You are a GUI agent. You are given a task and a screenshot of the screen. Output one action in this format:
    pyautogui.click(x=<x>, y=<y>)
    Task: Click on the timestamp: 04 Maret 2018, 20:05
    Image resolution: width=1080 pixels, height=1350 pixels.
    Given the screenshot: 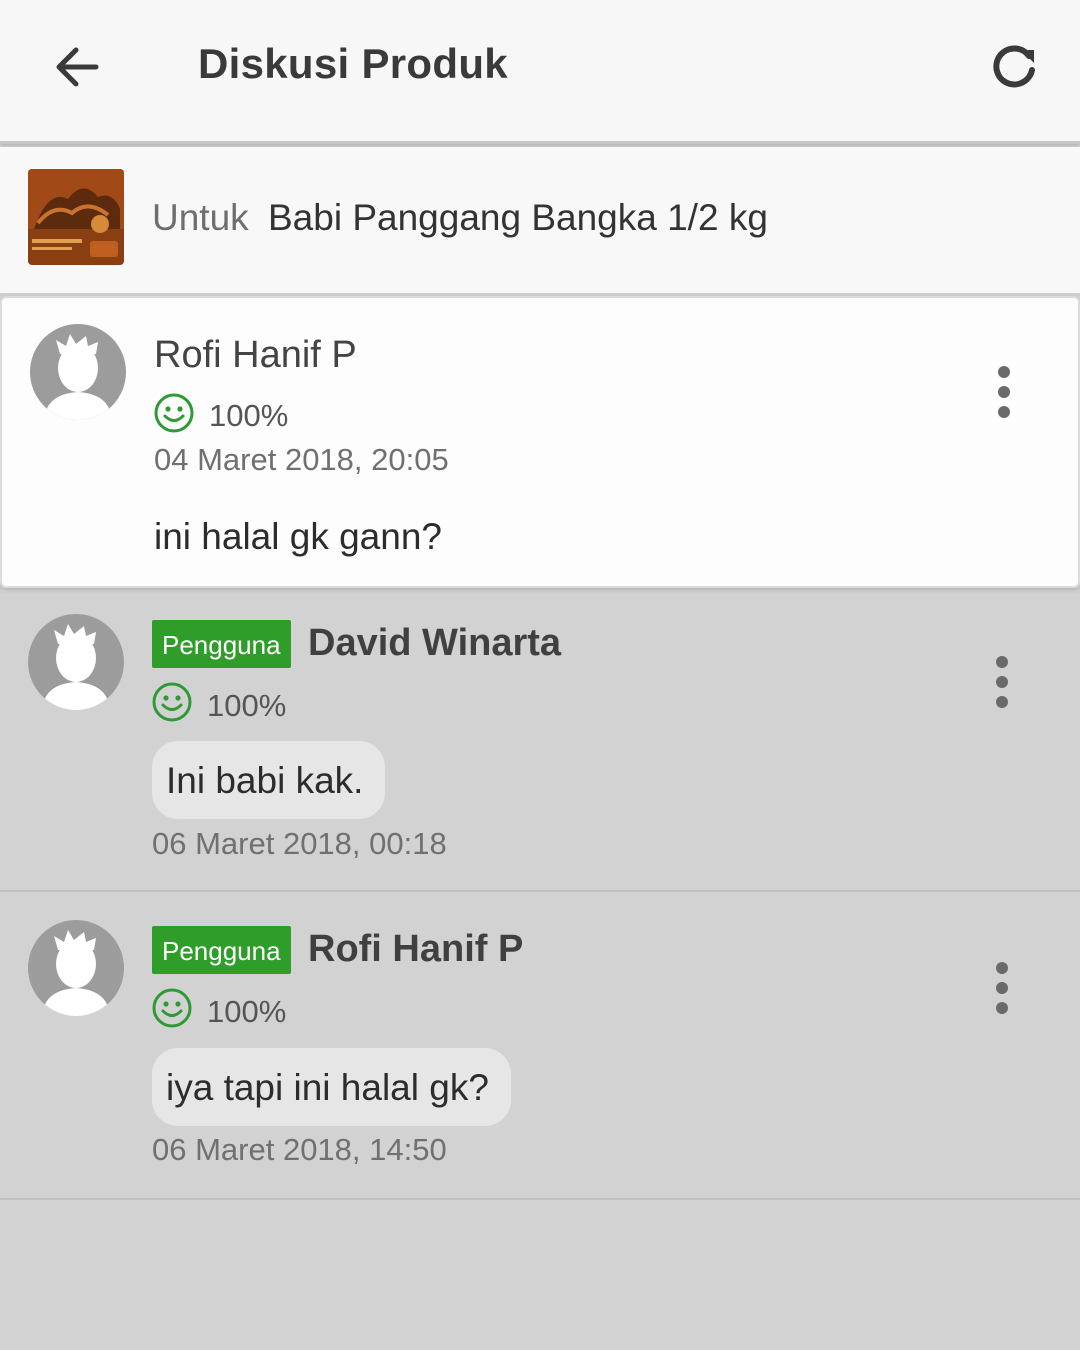 What is the action you would take?
    pyautogui.click(x=301, y=459)
    